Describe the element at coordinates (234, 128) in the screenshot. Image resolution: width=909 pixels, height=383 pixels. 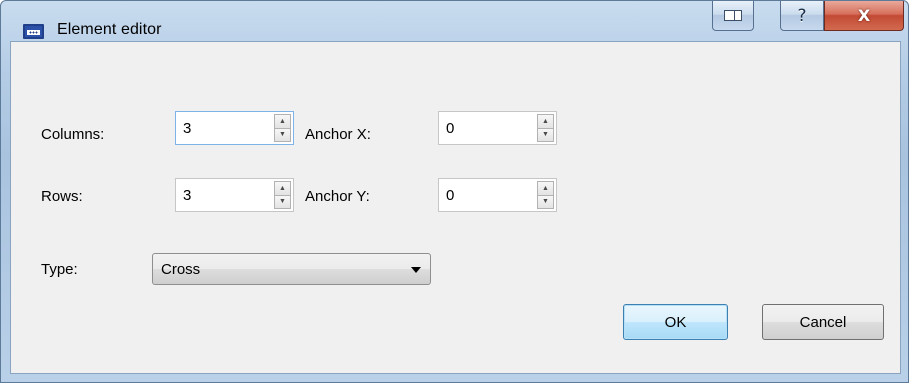
I see `columns-spinbox: 3 ▲ ▼` at that location.